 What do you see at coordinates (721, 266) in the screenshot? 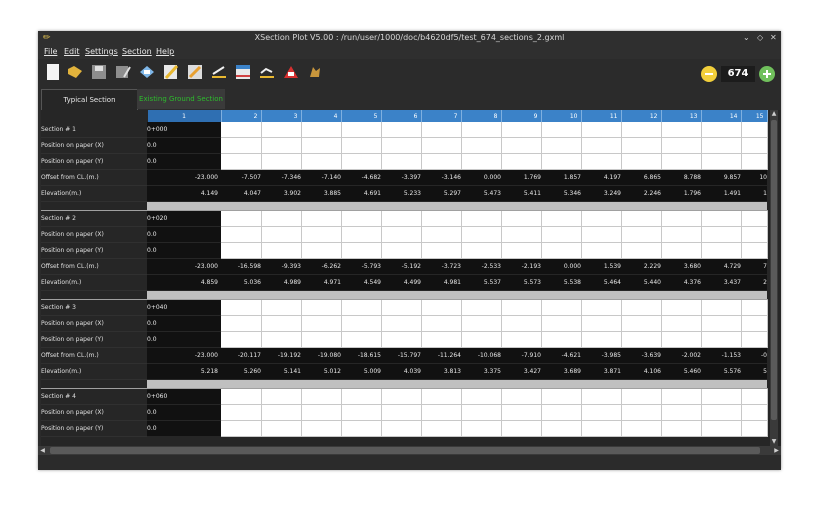
I see `offset-cell: 4.729` at bounding box center [721, 266].